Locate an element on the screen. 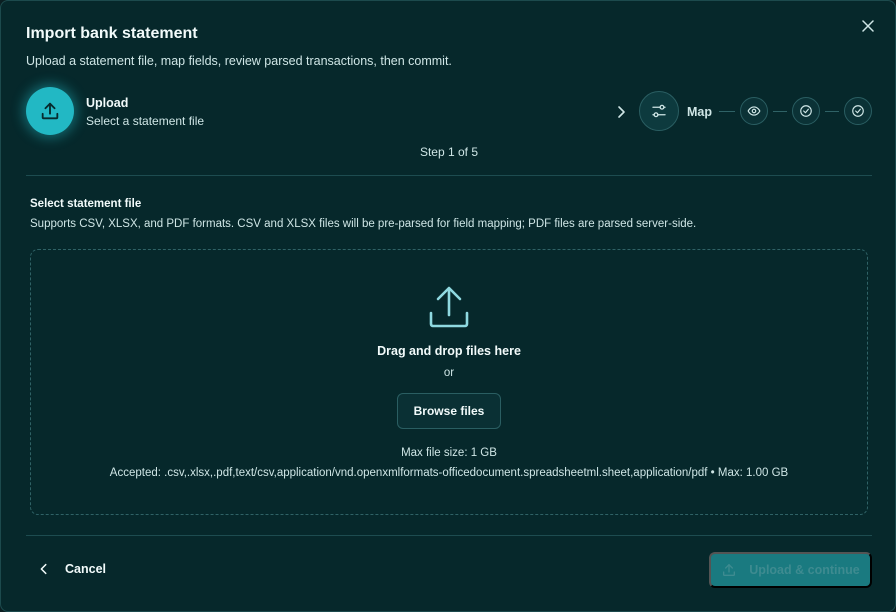  step-upload-indicator is located at coordinates (50, 111).